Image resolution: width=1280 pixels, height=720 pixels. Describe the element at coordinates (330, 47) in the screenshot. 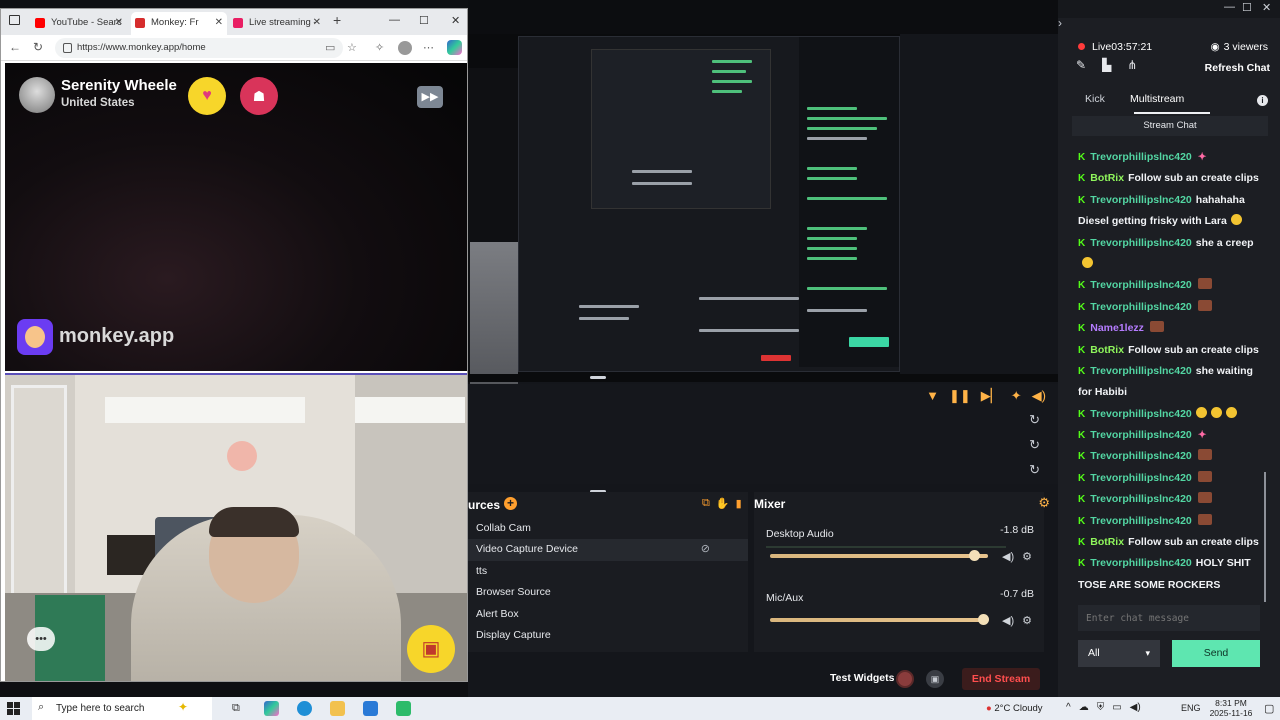

I see `app-available-icon: ▭` at that location.